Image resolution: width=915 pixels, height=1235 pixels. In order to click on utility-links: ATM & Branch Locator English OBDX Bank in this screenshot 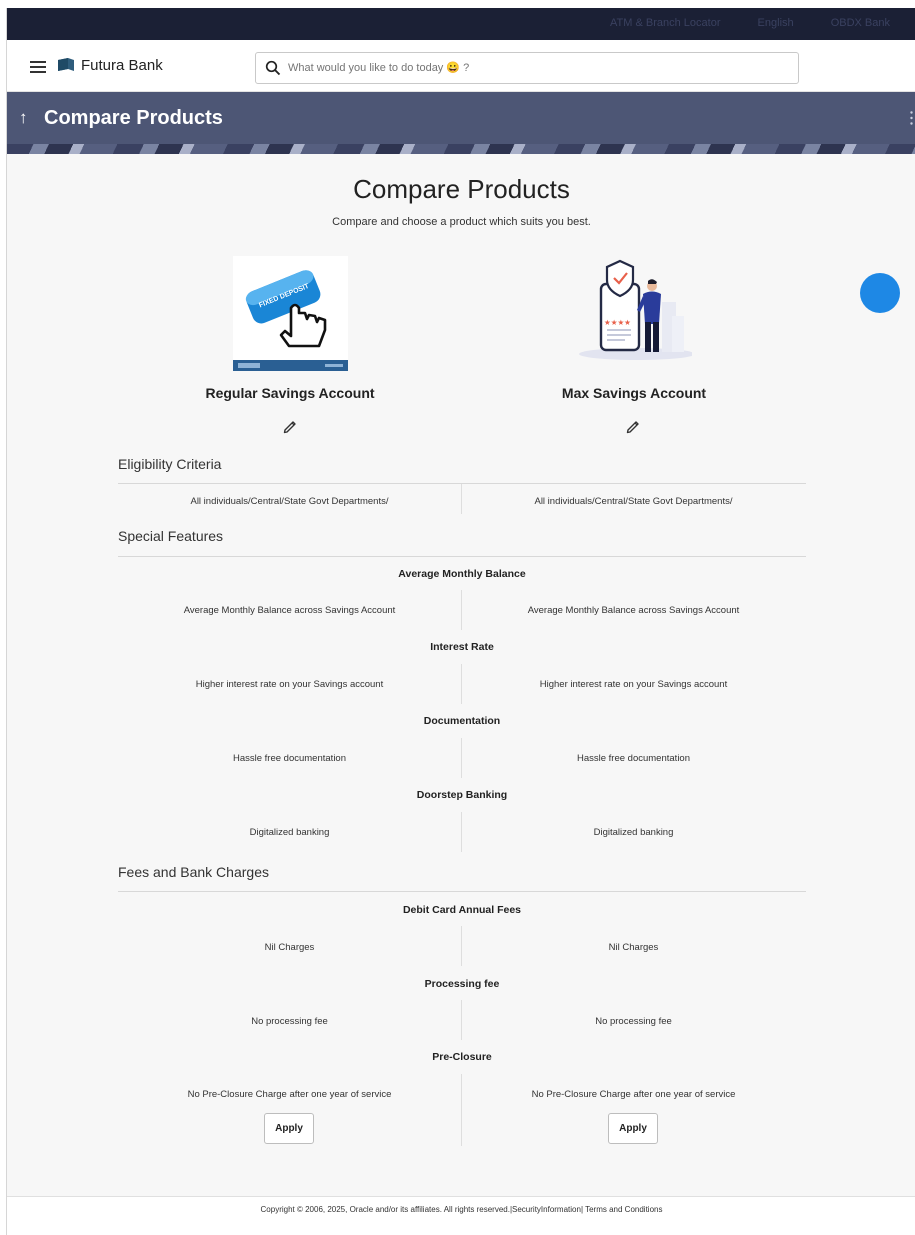, I will do `click(733, 23)`.